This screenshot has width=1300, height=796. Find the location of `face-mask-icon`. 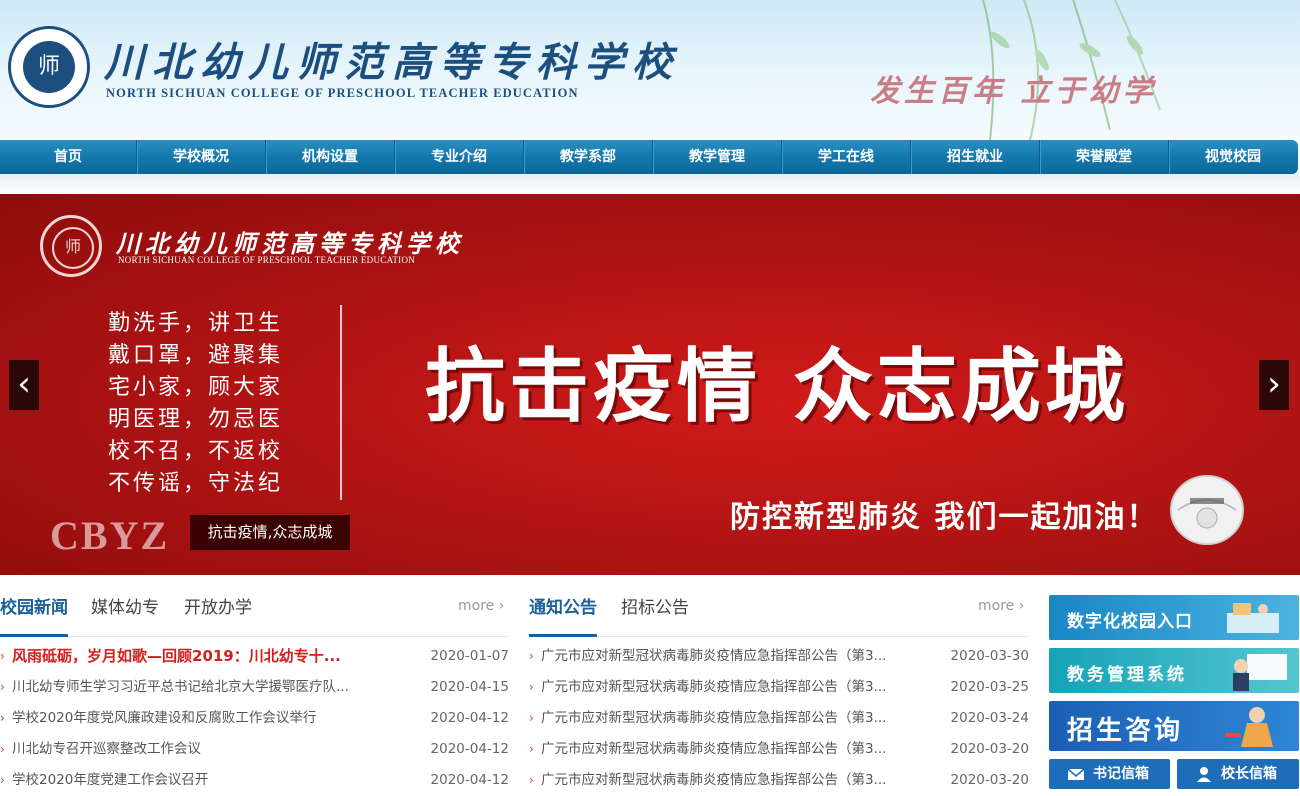

face-mask-icon is located at coordinates (1207, 510).